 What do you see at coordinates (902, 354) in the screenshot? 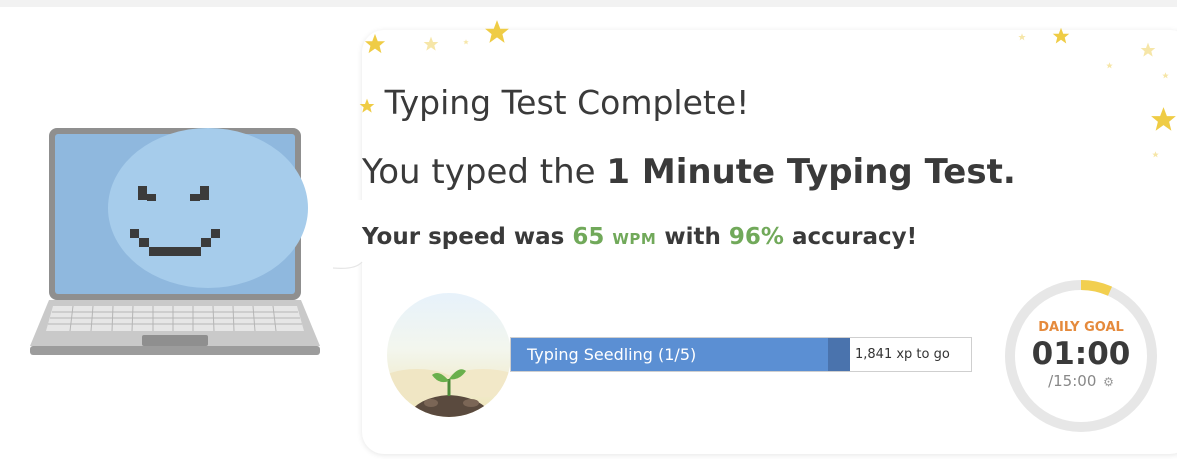
I see `xp-to-go: 1,841 xp to go` at bounding box center [902, 354].